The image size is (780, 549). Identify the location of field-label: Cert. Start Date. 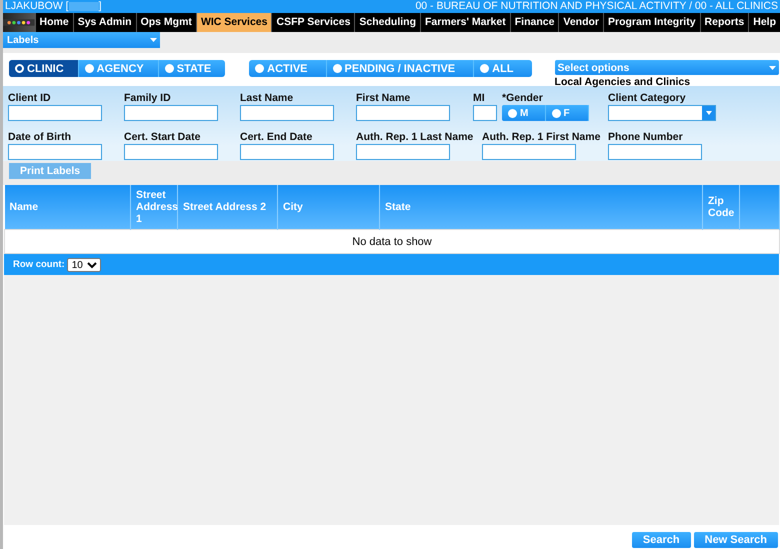
(163, 137).